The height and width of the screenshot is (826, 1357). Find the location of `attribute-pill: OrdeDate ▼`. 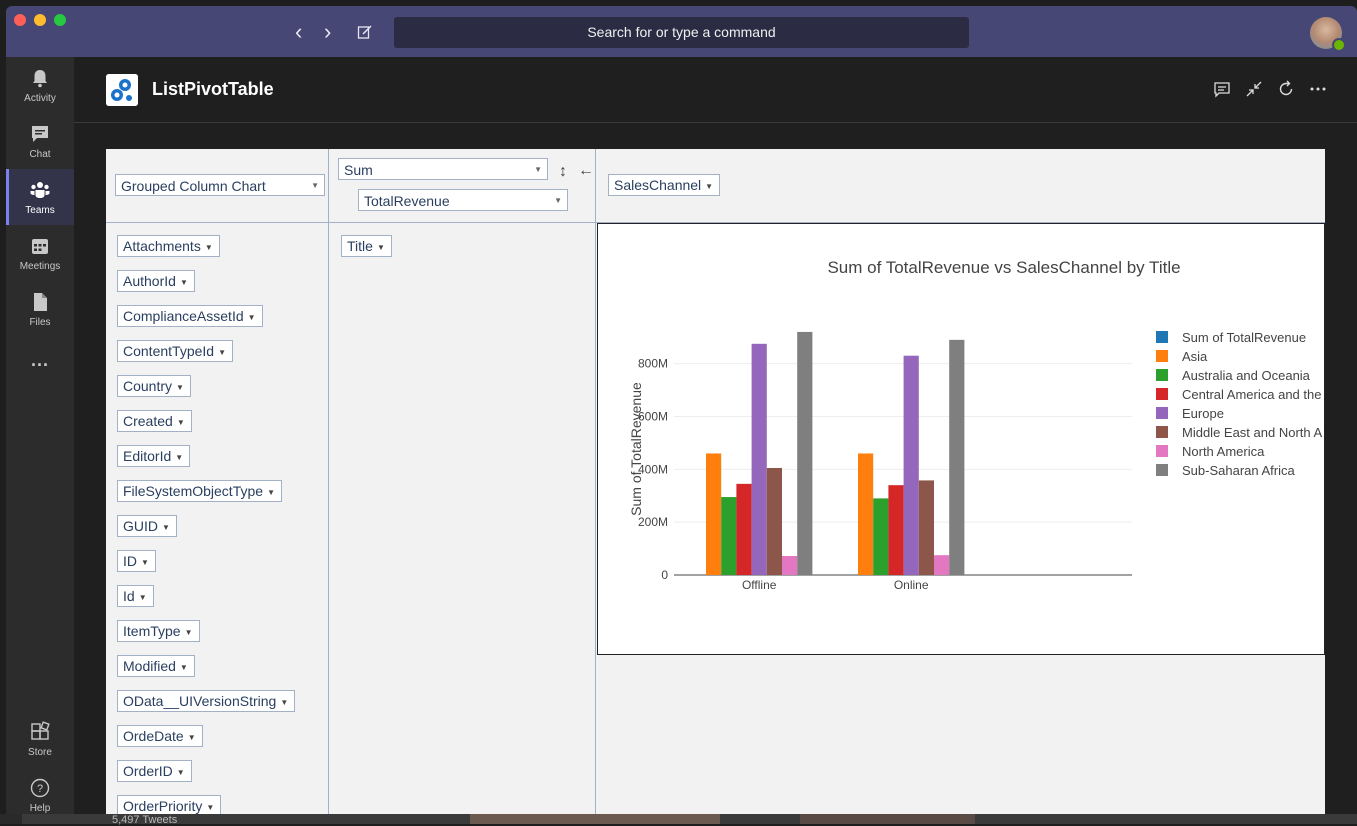

attribute-pill: OrdeDate ▼ is located at coordinates (160, 736).